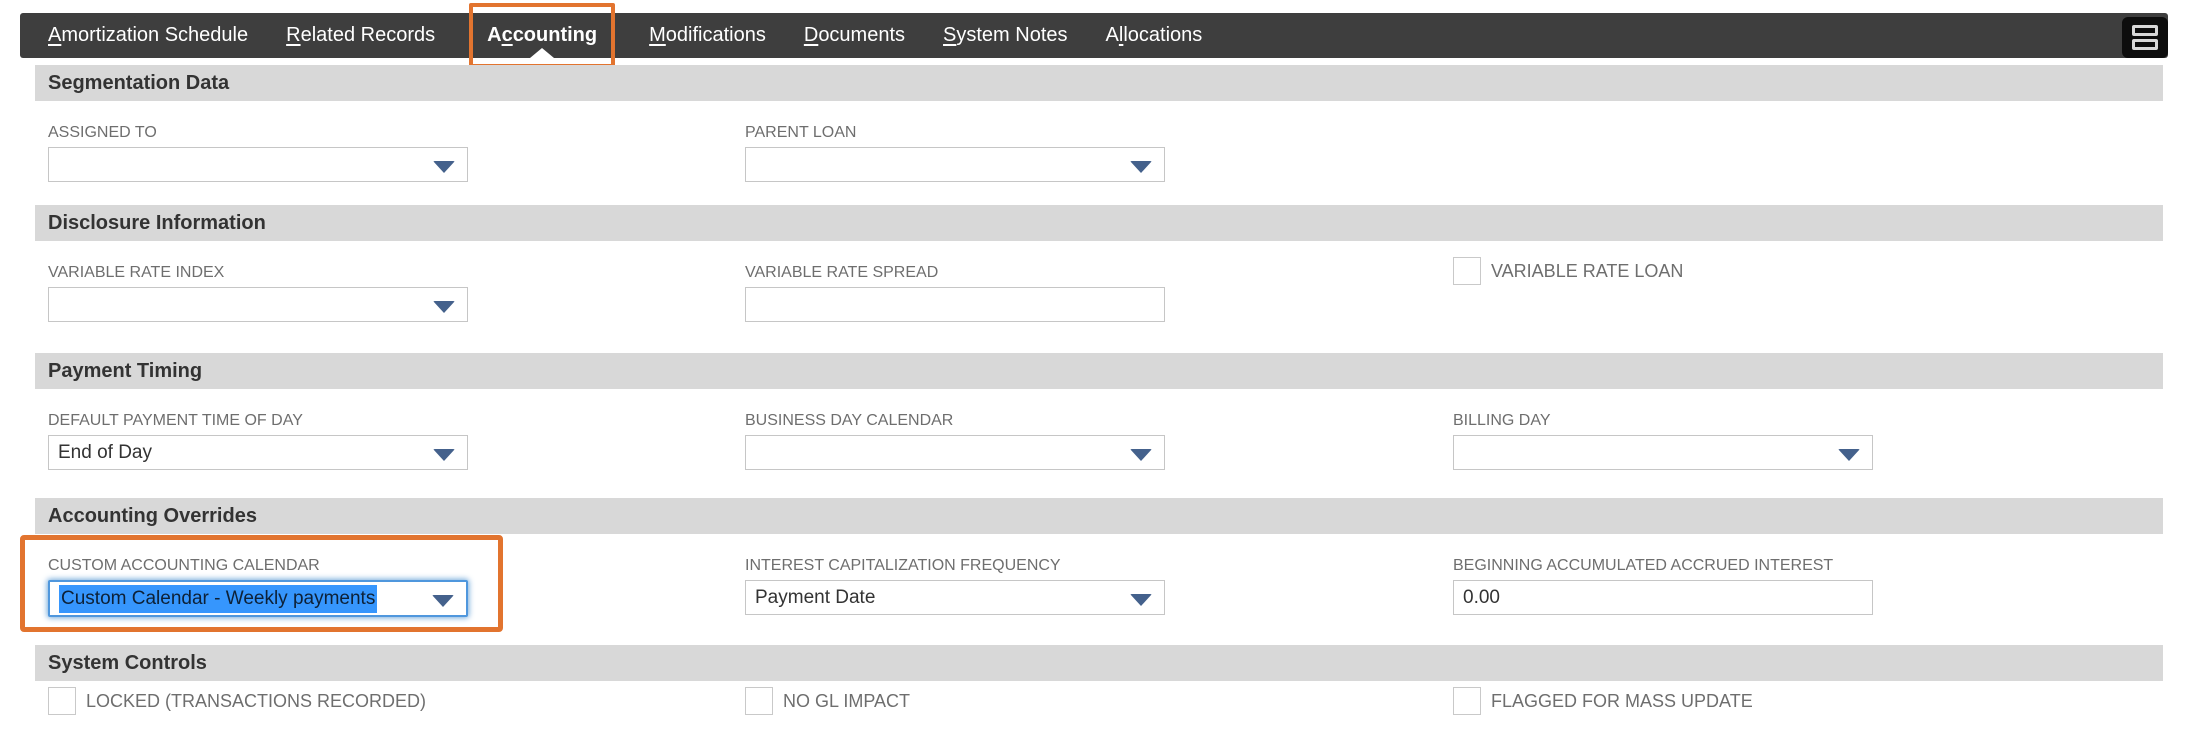 Image resolution: width=2188 pixels, height=736 pixels. I want to click on tab-accesskey: c, so click(507, 35).